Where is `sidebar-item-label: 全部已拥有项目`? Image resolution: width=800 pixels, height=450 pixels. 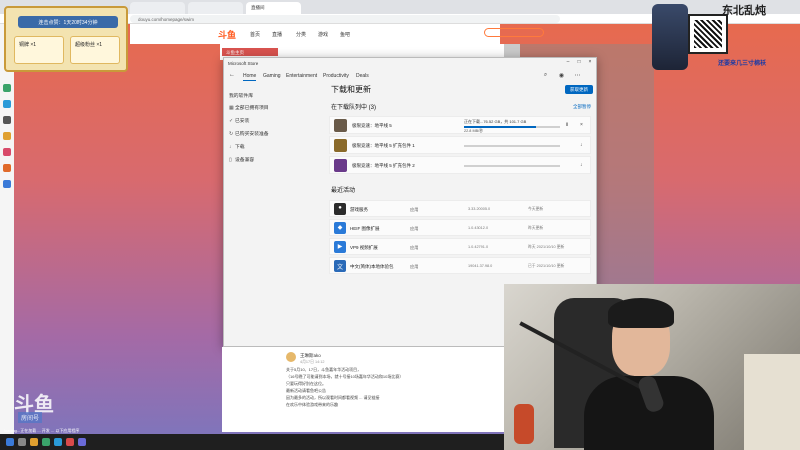
sidebar-item-label: 全部已拥有项目 is located at coordinates (252, 108).